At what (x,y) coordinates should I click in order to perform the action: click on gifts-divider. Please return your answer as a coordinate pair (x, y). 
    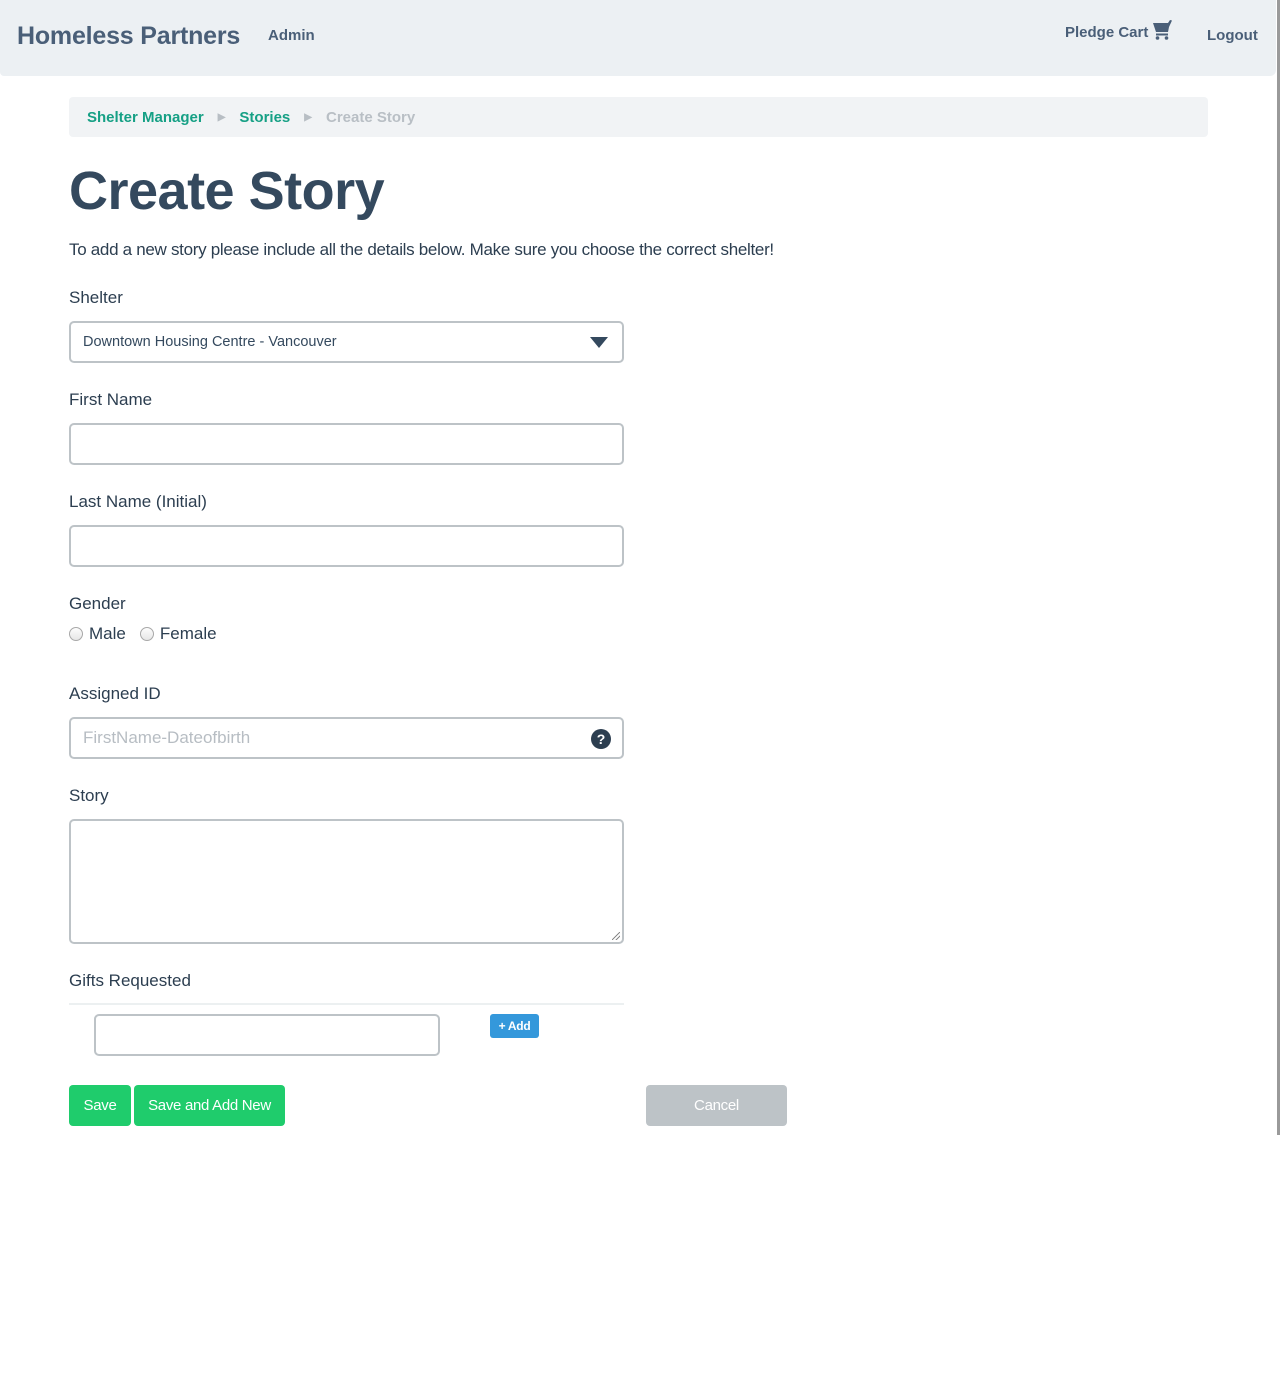
    Looking at the image, I should click on (346, 1004).